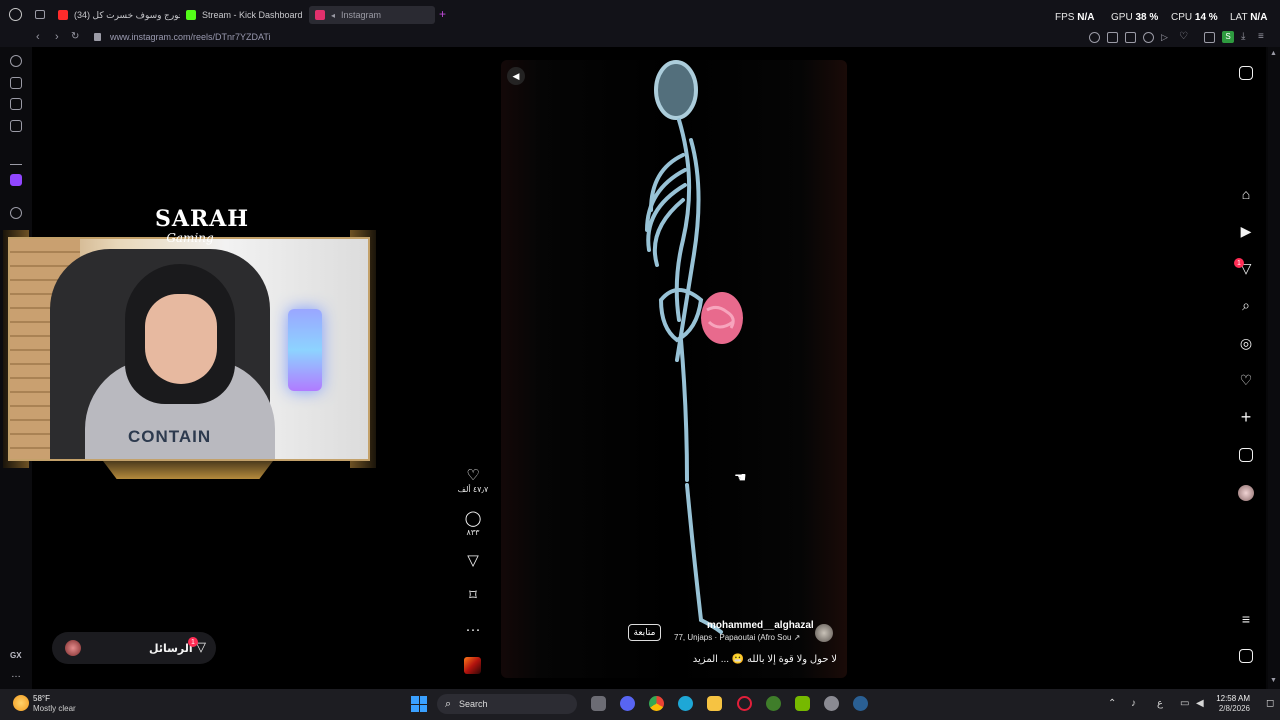  Describe the element at coordinates (134, 648) in the screenshot. I see `messages-pill: الرسائل ▽ 1` at that location.